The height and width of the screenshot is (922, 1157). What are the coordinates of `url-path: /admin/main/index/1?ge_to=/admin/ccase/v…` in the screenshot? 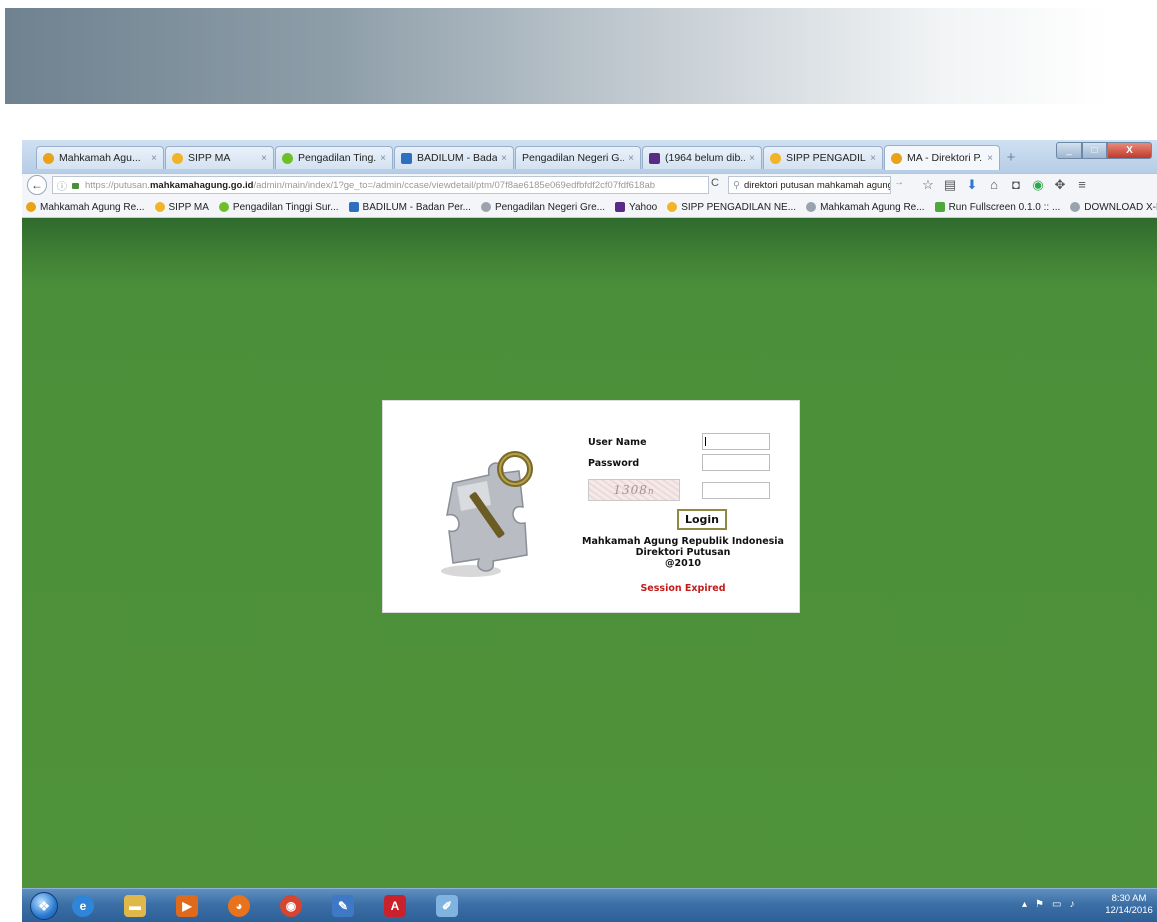 It's located at (454, 185).